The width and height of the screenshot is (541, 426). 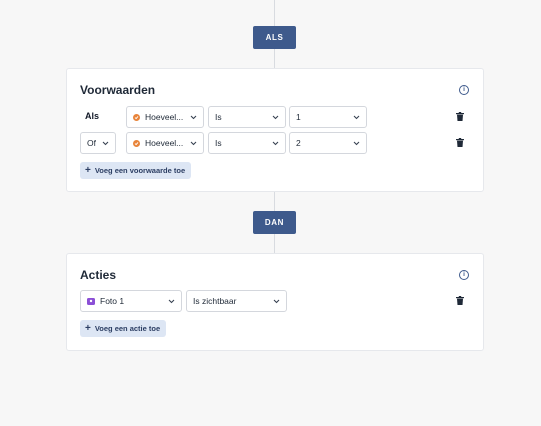 What do you see at coordinates (118, 90) in the screenshot?
I see `conditions-title: Voorwaarden` at bounding box center [118, 90].